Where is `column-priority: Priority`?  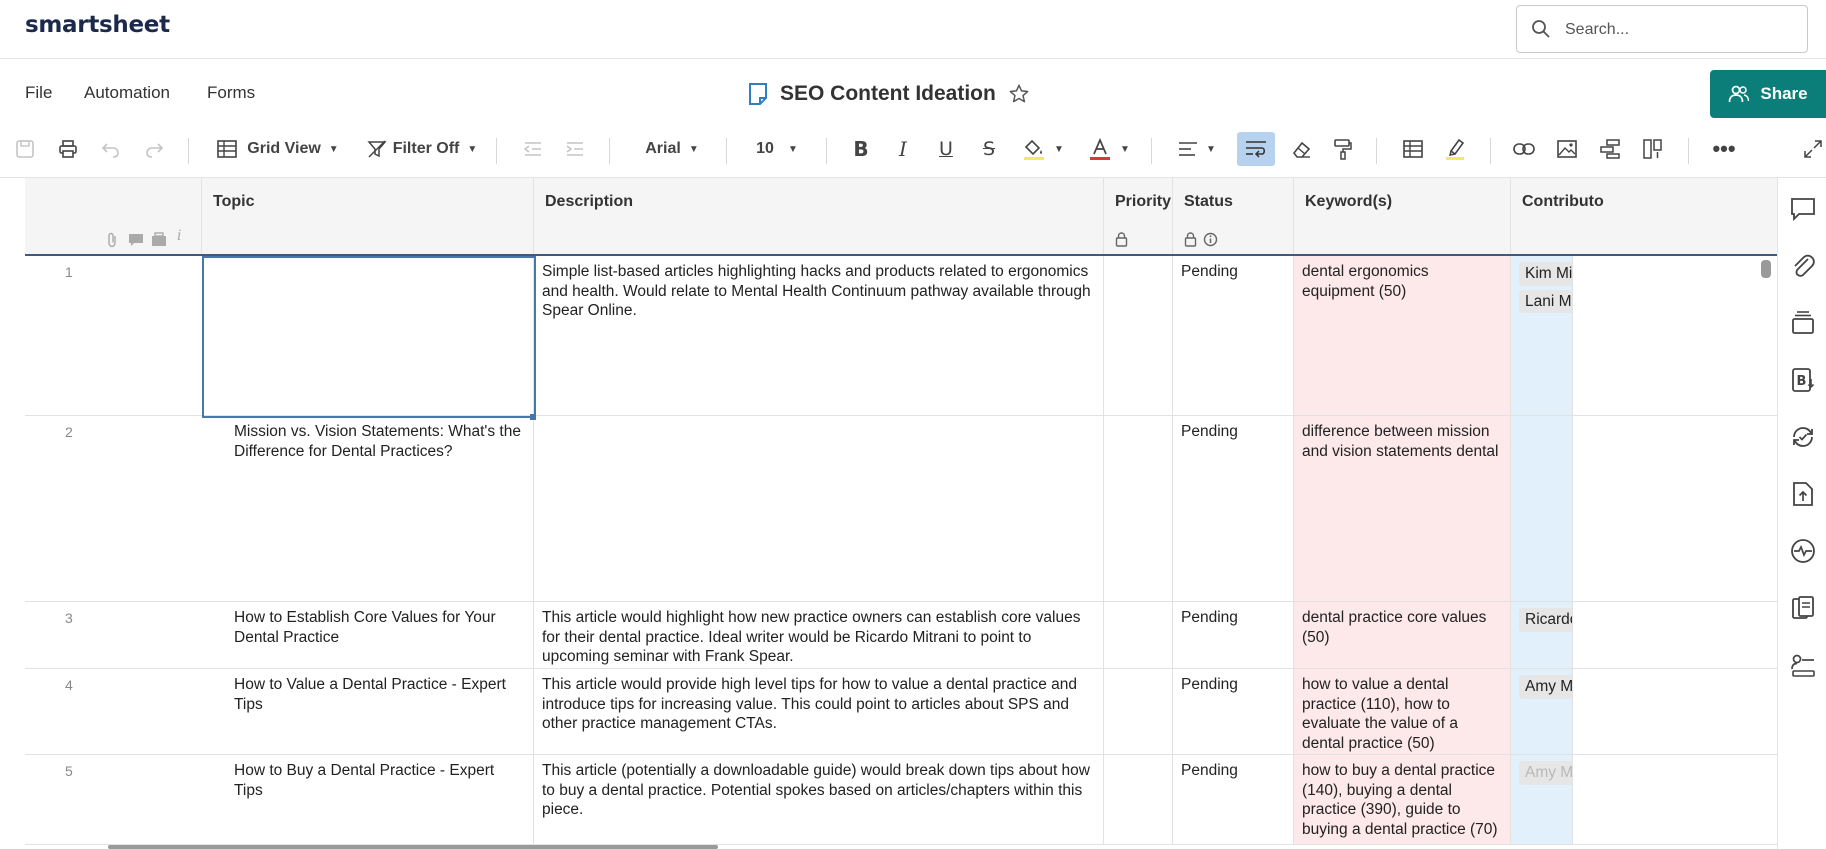 column-priority: Priority is located at coordinates (1138, 216).